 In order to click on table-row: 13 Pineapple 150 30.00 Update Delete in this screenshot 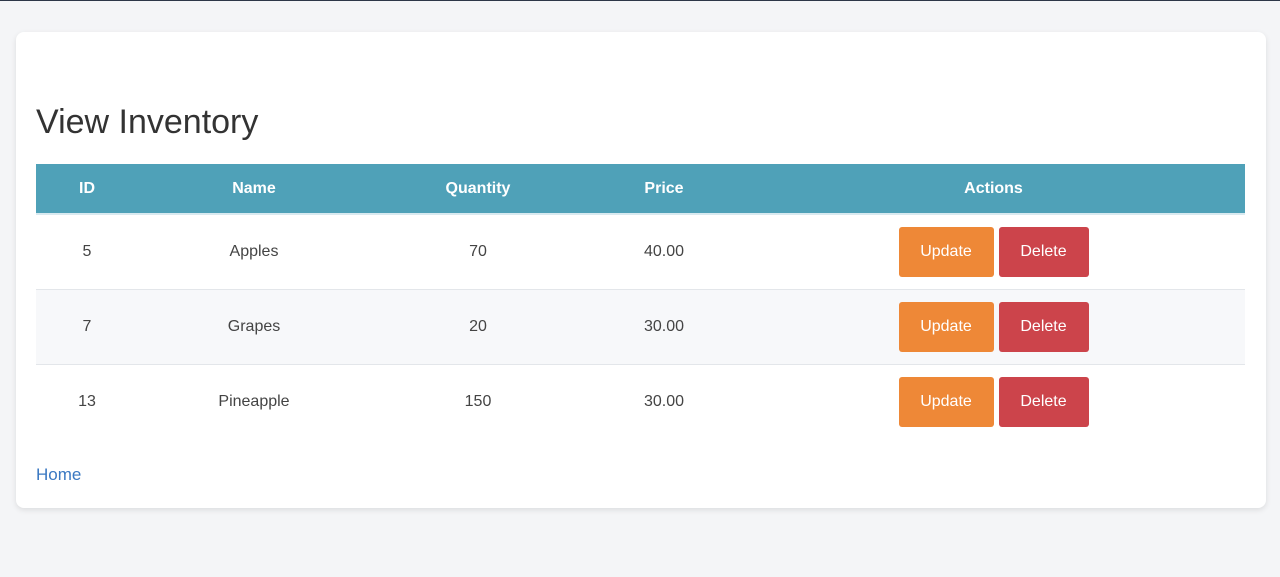, I will do `click(640, 401)`.